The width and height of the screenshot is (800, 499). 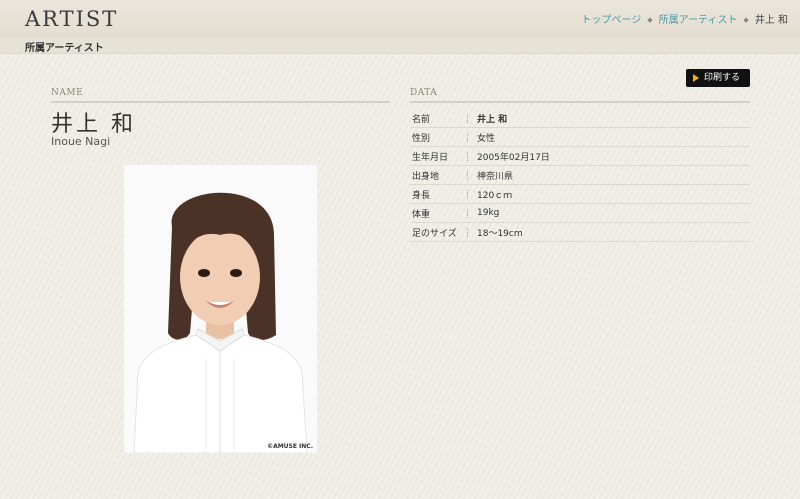 What do you see at coordinates (438, 175) in the screenshot?
I see `row-key: 出身地` at bounding box center [438, 175].